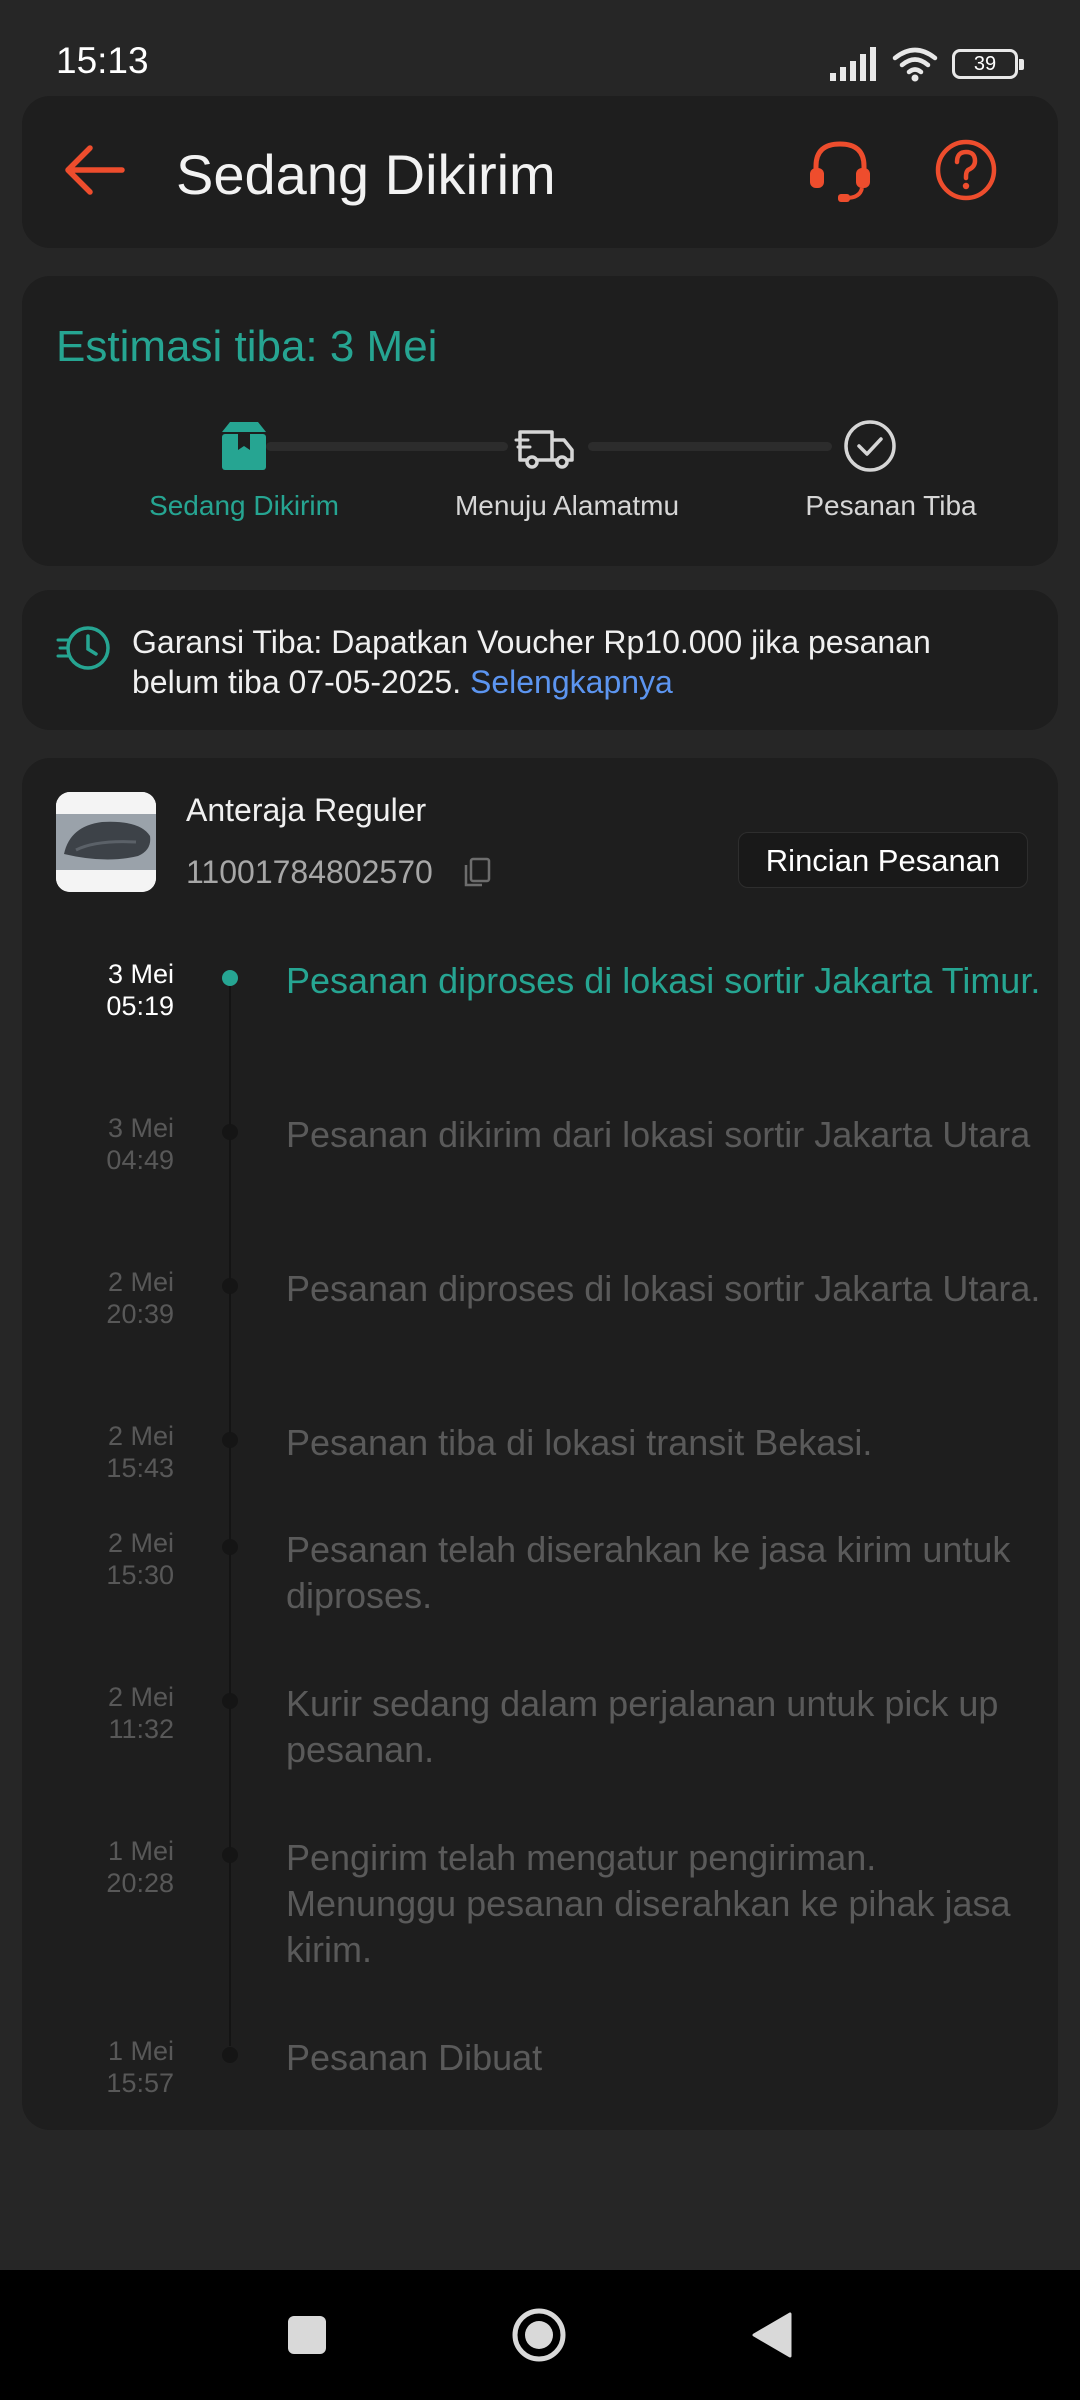 This screenshot has width=1080, height=2400. Describe the element at coordinates (140, 1559) in the screenshot. I see `timeline-date: 2 Mei 15:30` at that location.